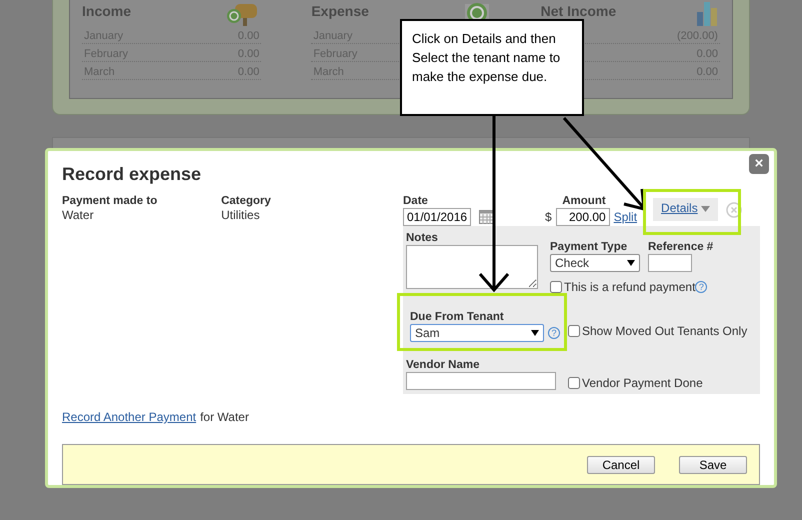 The image size is (802, 520). I want to click on dialog-button: Cancel, so click(621, 465).